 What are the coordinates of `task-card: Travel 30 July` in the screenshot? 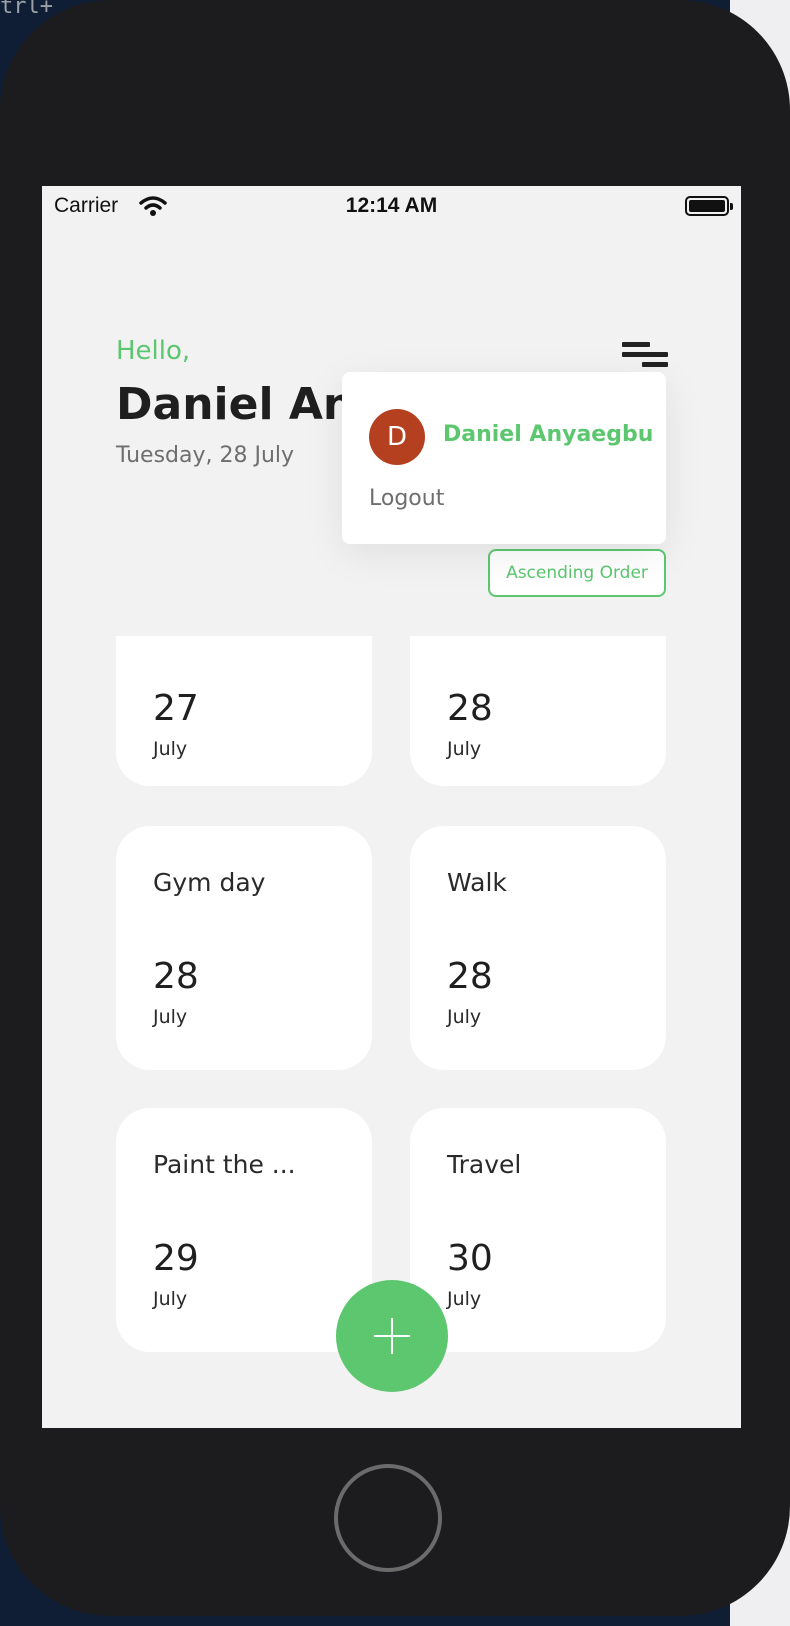 It's located at (538, 1230).